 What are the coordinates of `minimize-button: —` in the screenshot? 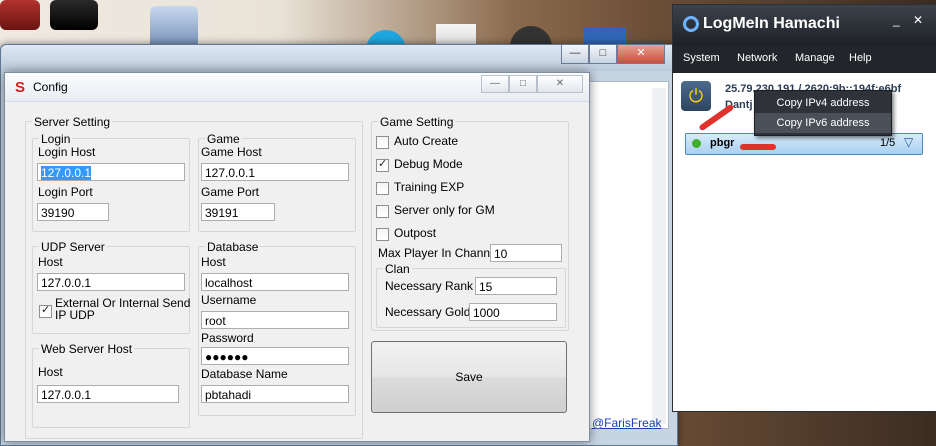 It's located at (575, 54).